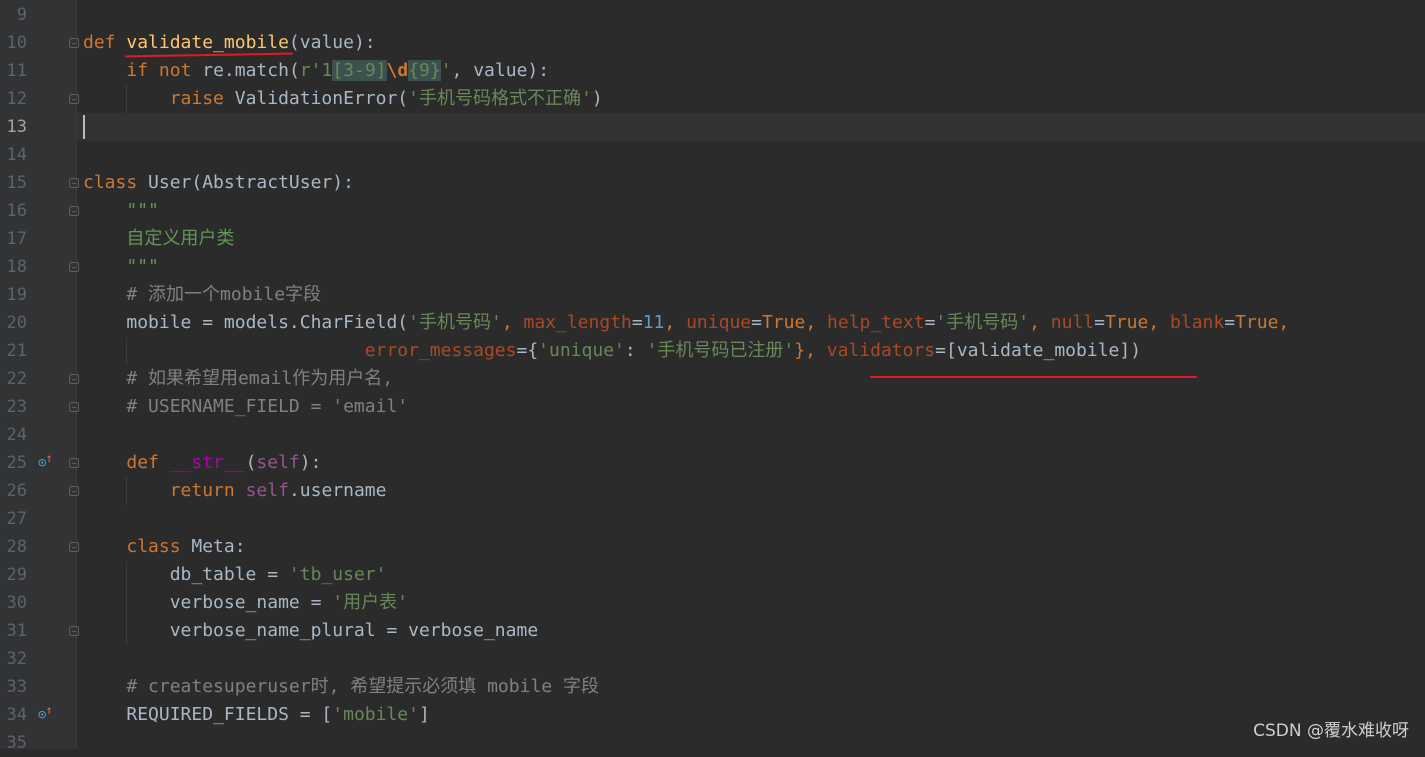  What do you see at coordinates (359, 70) in the screenshot?
I see `regex-class: [3-9]` at bounding box center [359, 70].